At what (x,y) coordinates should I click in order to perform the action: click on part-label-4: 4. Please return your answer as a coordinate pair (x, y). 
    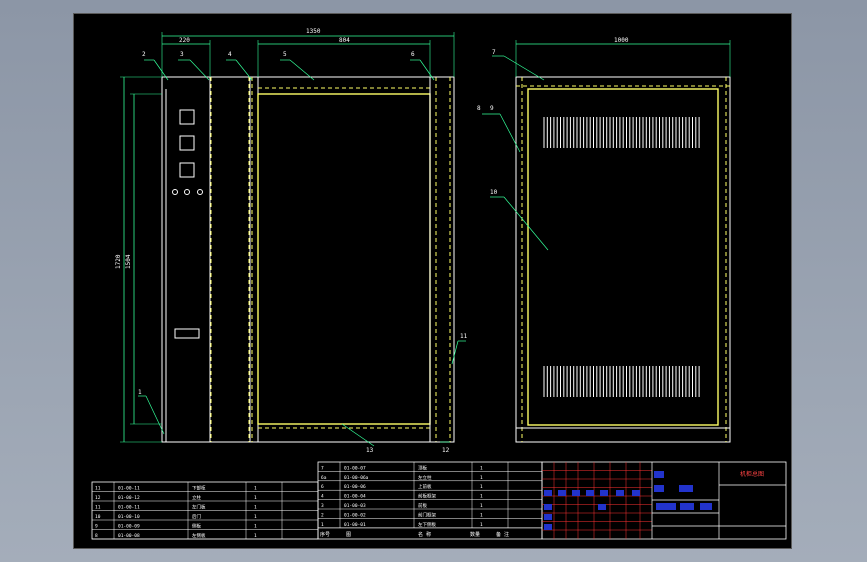
    Looking at the image, I should click on (230, 54).